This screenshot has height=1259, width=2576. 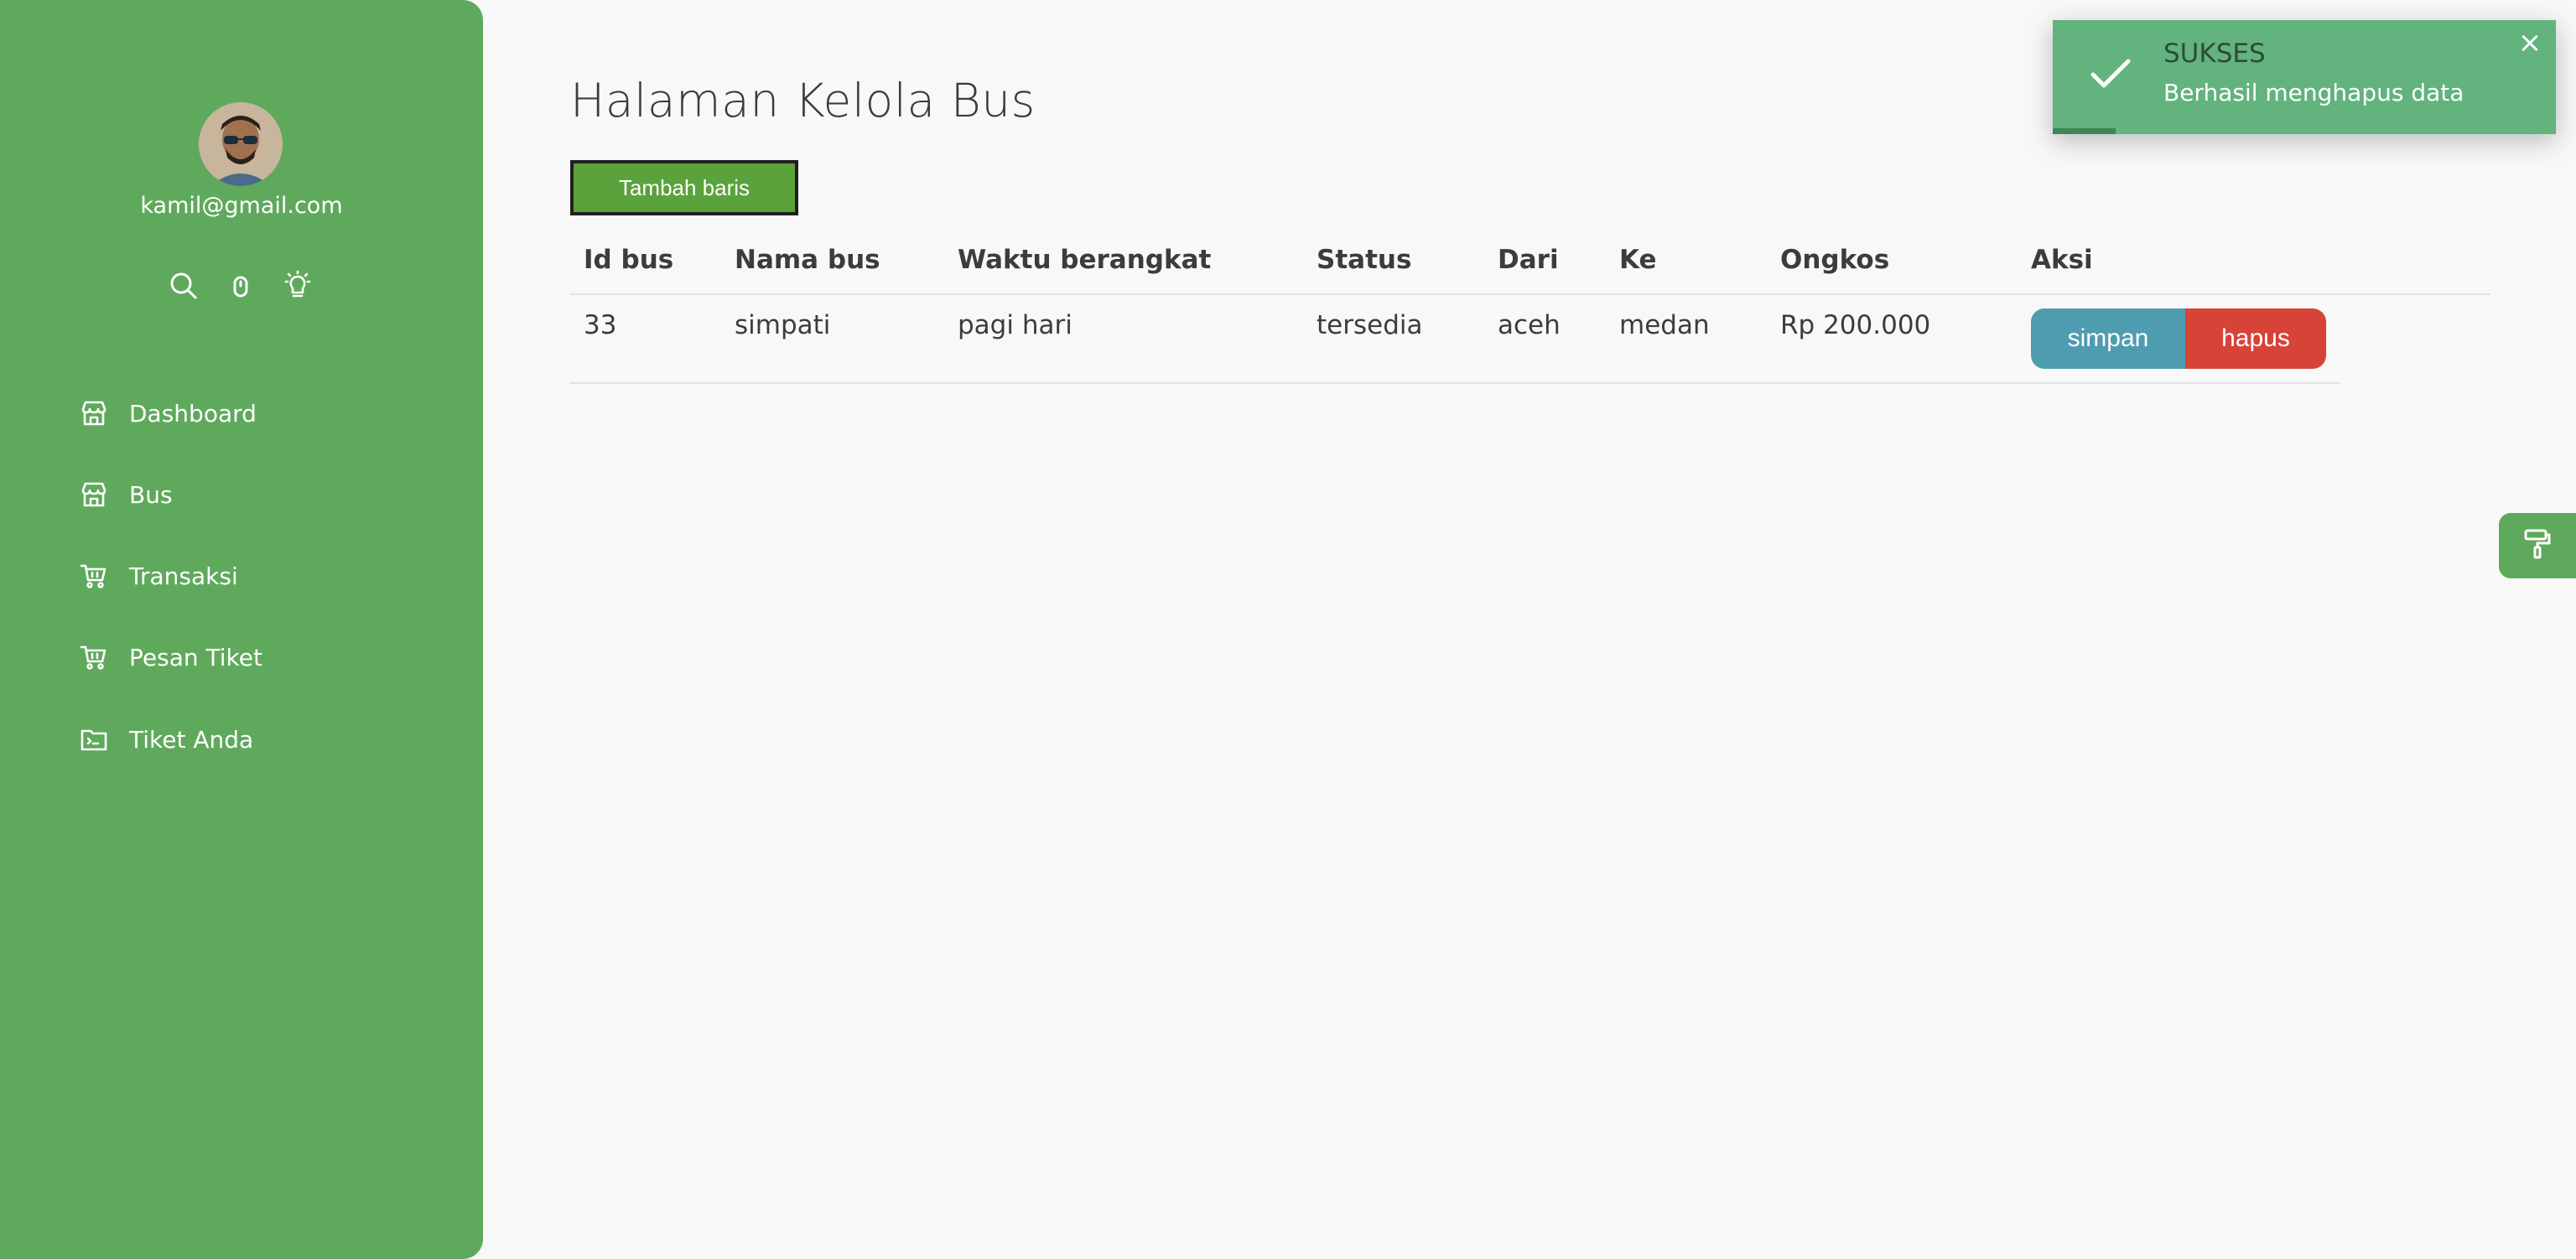 What do you see at coordinates (2062, 260) in the screenshot?
I see `column-header: Aksi` at bounding box center [2062, 260].